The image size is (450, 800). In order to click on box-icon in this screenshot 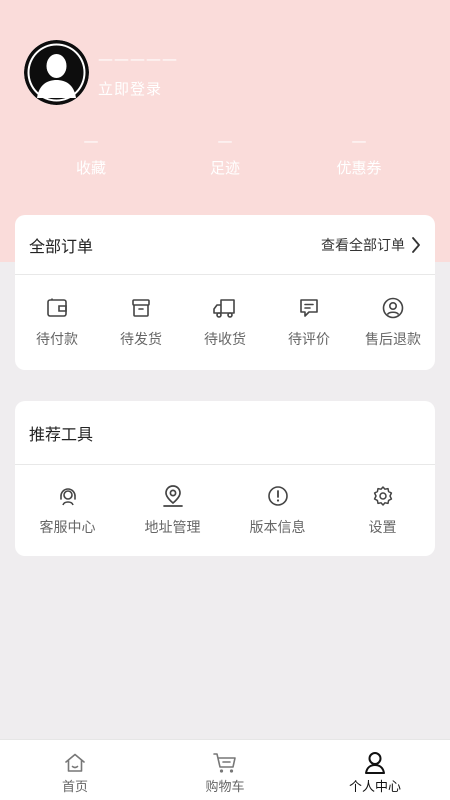, I will do `click(141, 308)`.